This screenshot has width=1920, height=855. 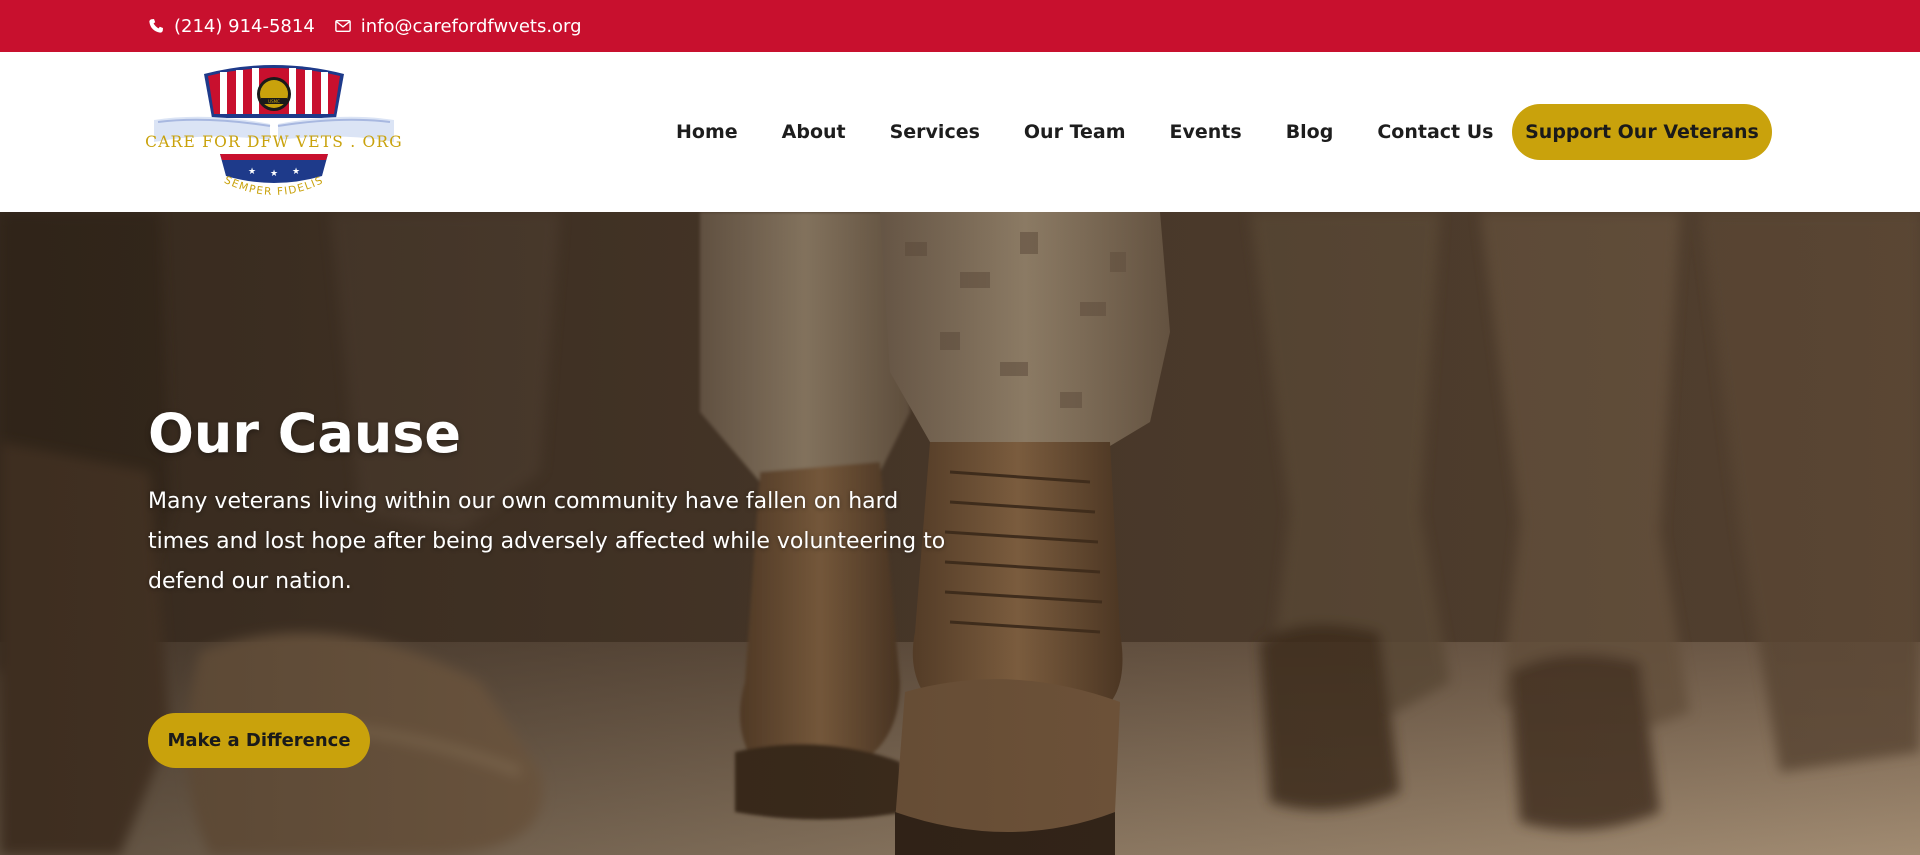 What do you see at coordinates (156, 26) in the screenshot?
I see `phone-icon` at bounding box center [156, 26].